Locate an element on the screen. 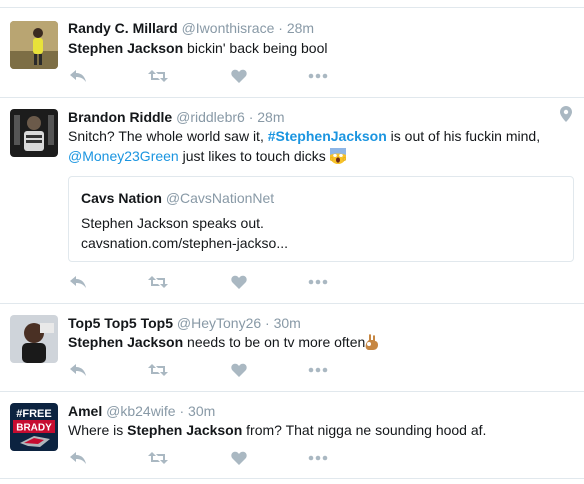 Image resolution: width=584 pixels, height=484 pixels. tweet-header: Top5 Top5 Top5 @HeyTony26 · 30m is located at coordinates (184, 323).